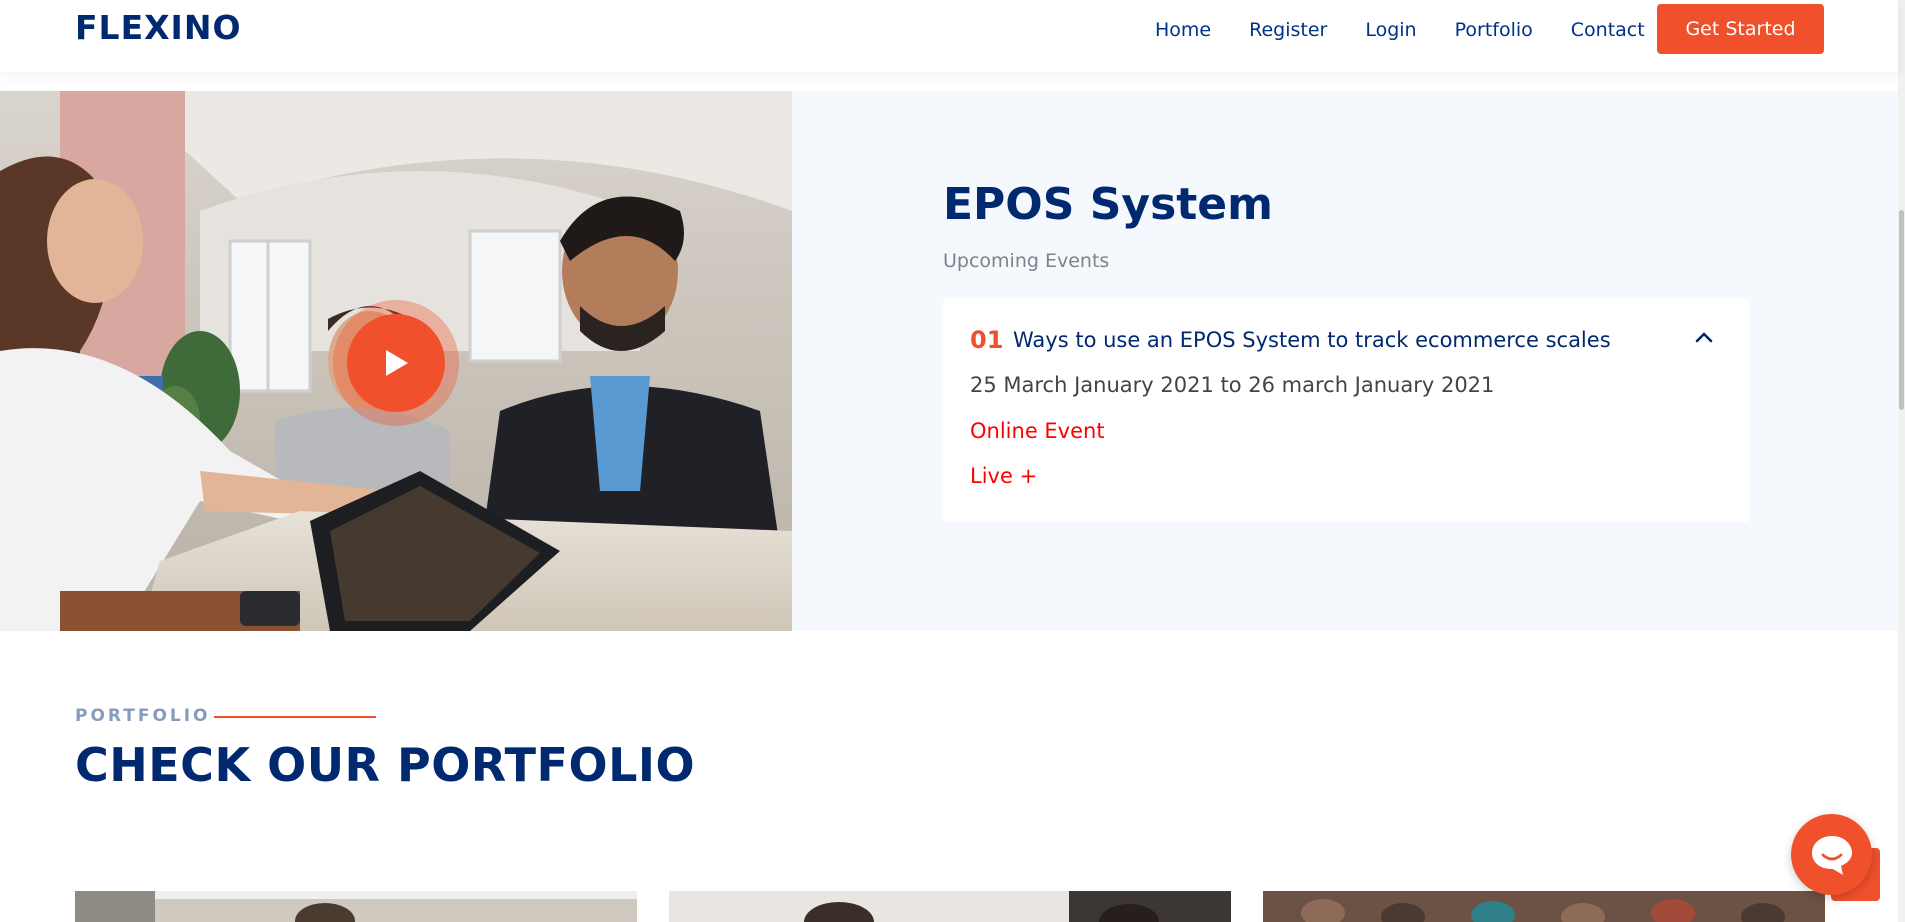 This screenshot has height=922, width=1905. What do you see at coordinates (158, 27) in the screenshot?
I see `site-logo: FLEXINO` at bounding box center [158, 27].